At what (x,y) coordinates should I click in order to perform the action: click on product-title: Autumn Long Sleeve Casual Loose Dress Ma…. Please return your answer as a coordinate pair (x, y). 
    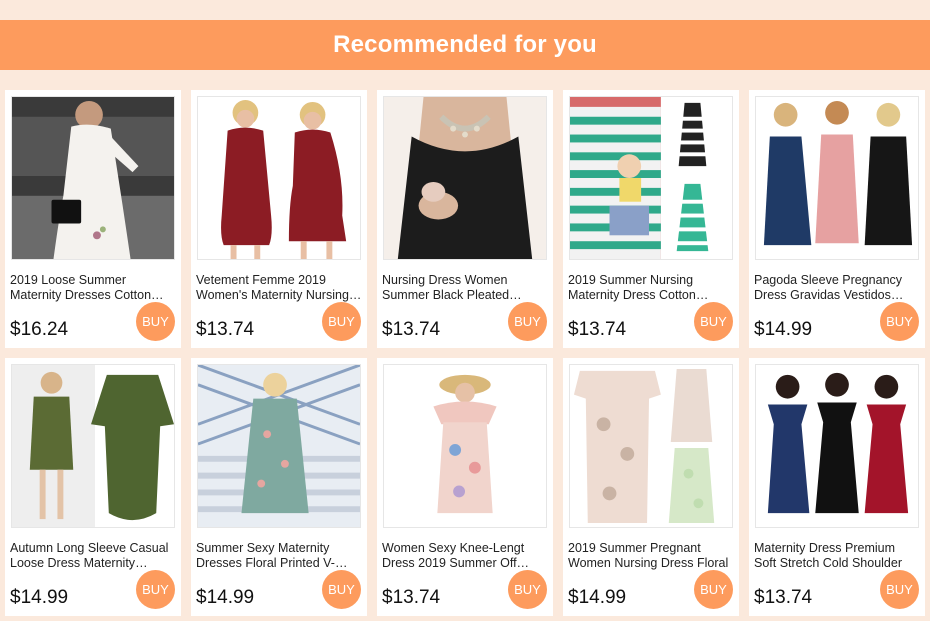
    Looking at the image, I should click on (93, 556).